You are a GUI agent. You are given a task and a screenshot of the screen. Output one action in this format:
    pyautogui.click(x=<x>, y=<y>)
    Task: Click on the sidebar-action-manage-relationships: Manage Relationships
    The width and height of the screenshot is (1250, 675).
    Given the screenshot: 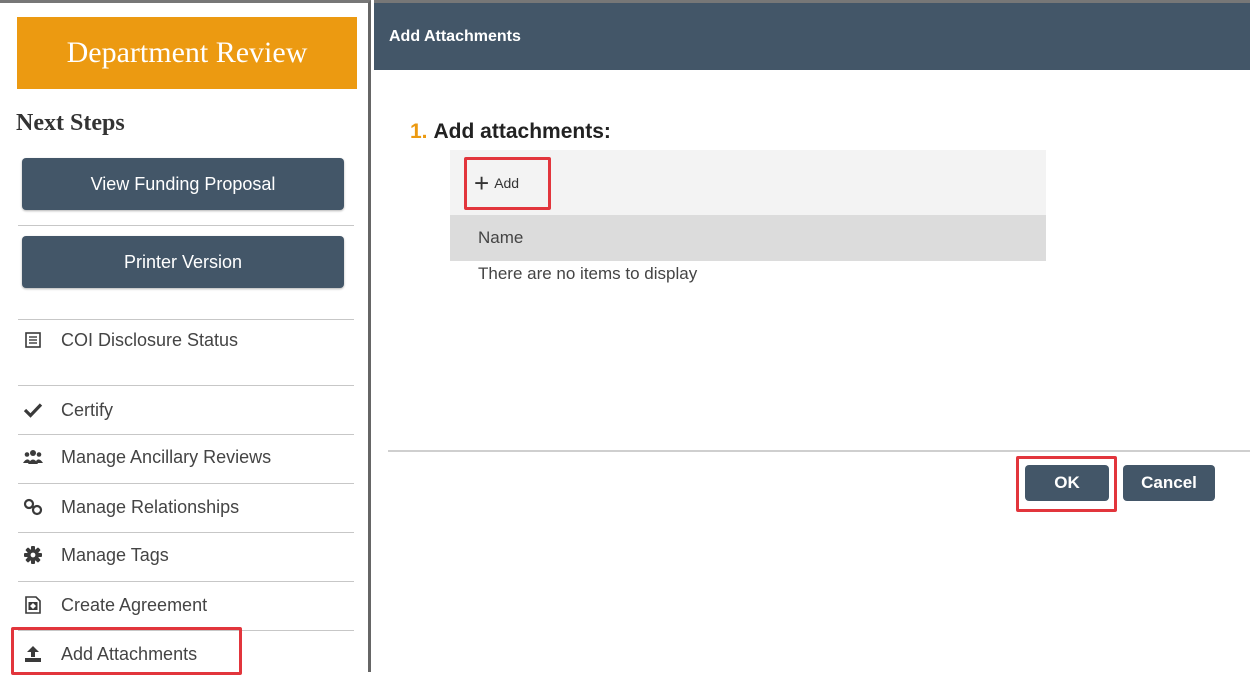 What is the action you would take?
    pyautogui.click(x=187, y=507)
    